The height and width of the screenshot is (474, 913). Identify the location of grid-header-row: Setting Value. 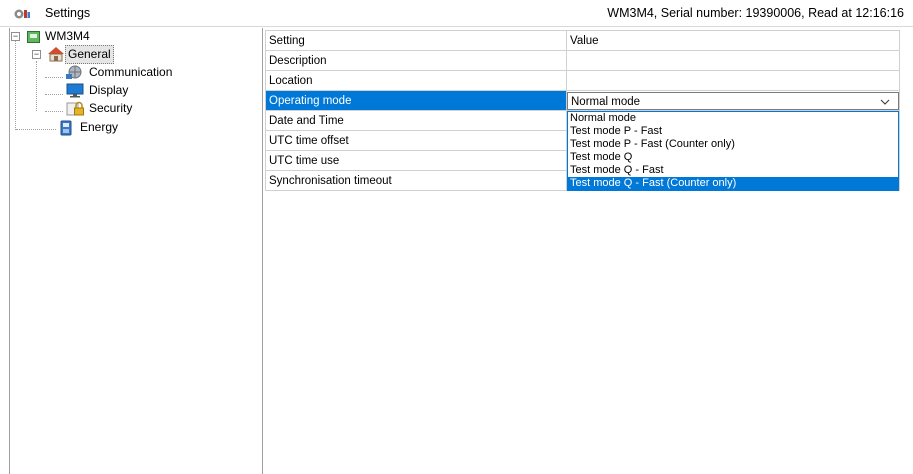
(582, 40).